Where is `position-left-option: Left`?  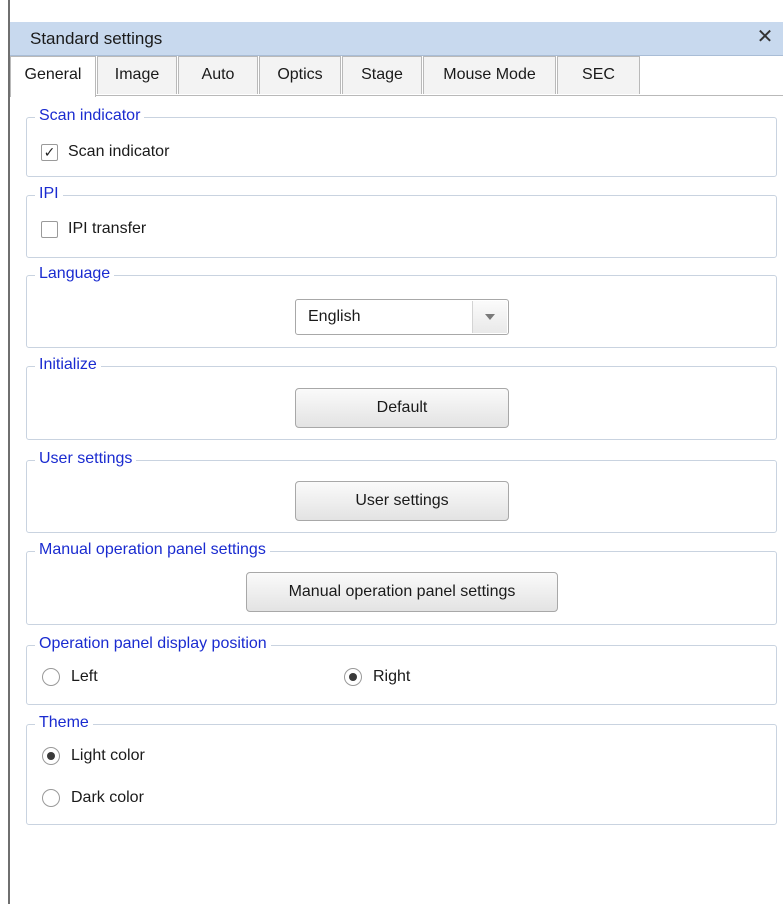
position-left-option: Left is located at coordinates (70, 677).